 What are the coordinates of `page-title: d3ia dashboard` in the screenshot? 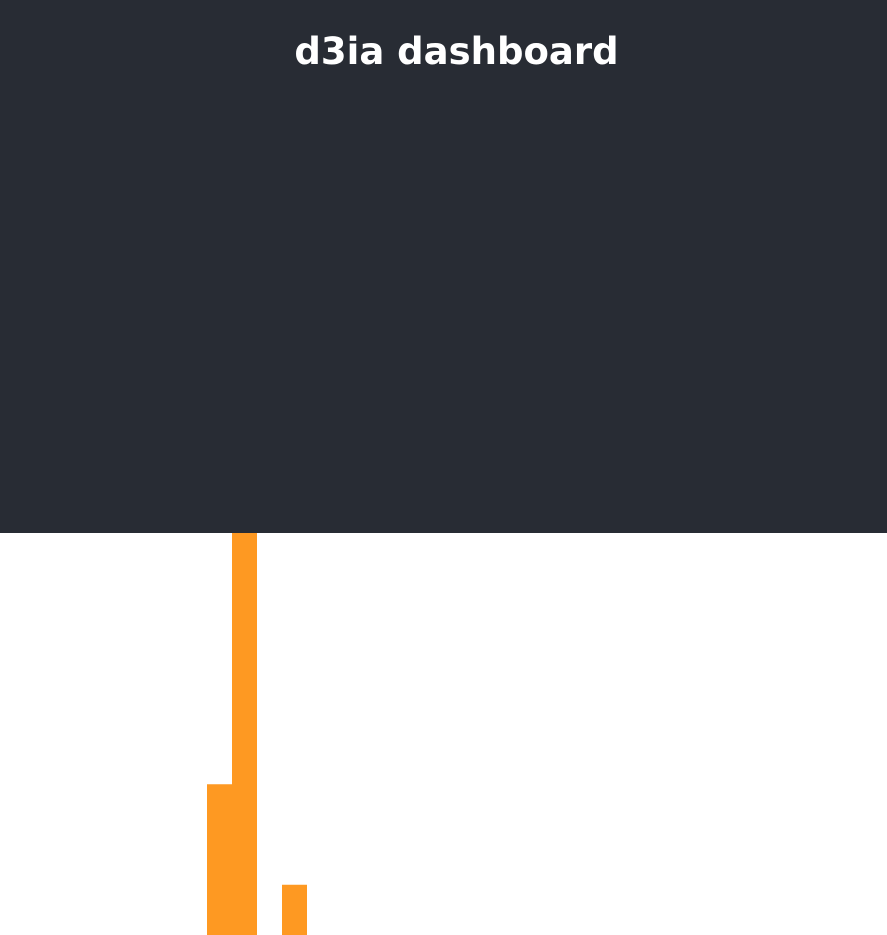 It's located at (456, 51).